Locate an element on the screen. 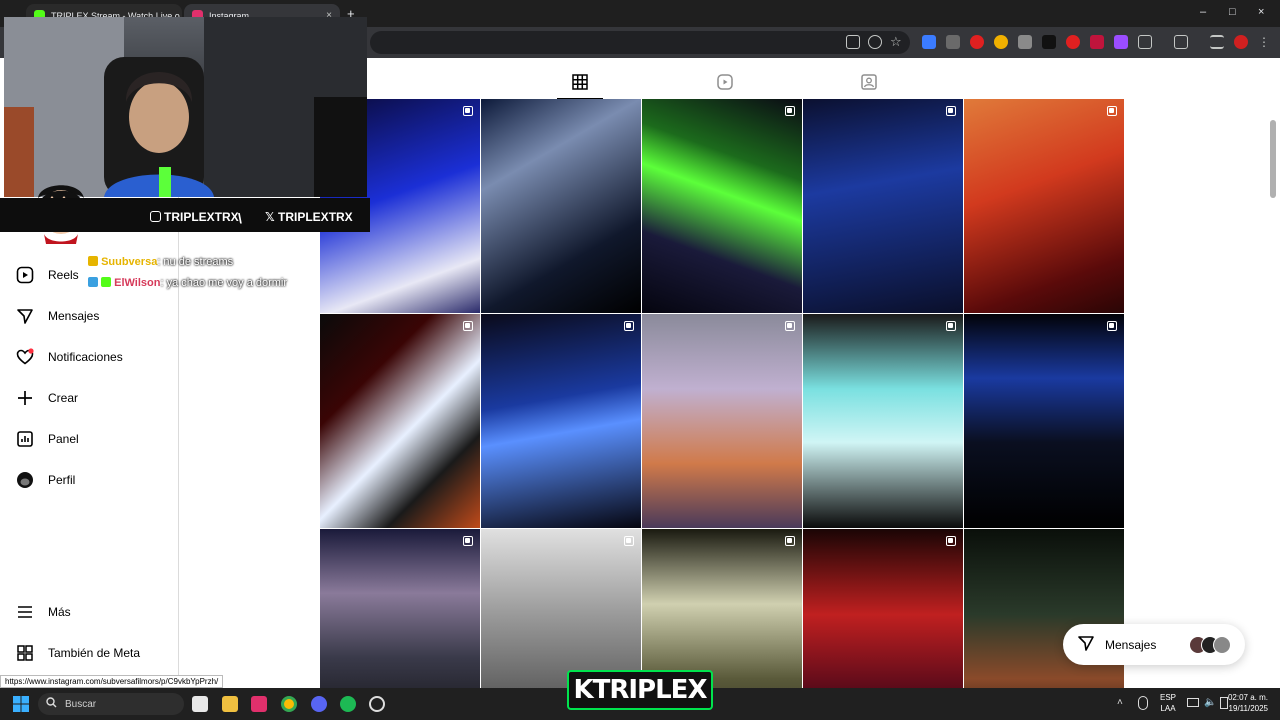 The width and height of the screenshot is (1280, 720). instagram-app-icon is located at coordinates (259, 704).